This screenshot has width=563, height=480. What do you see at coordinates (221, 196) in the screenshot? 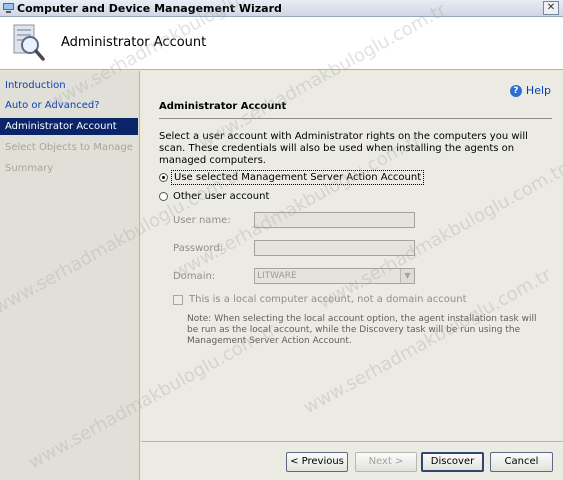
I see `radio-other-account-label: Other user account` at bounding box center [221, 196].